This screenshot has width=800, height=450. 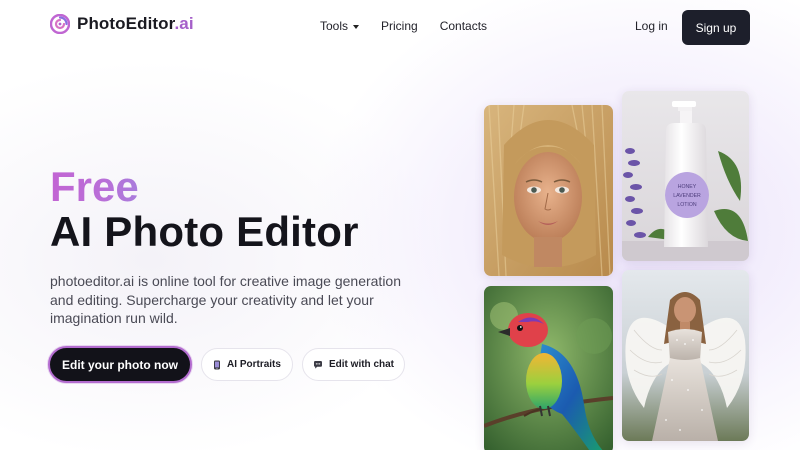 What do you see at coordinates (548, 190) in the screenshot?
I see `gallery-image-golden-portrait` at bounding box center [548, 190].